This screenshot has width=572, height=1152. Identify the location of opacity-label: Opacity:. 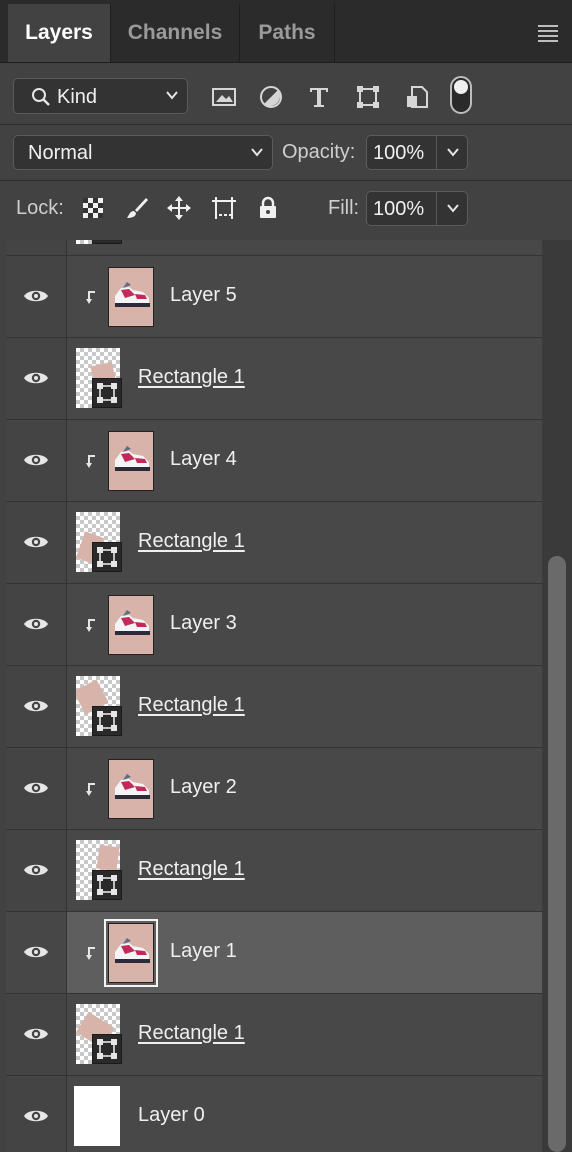
(319, 152).